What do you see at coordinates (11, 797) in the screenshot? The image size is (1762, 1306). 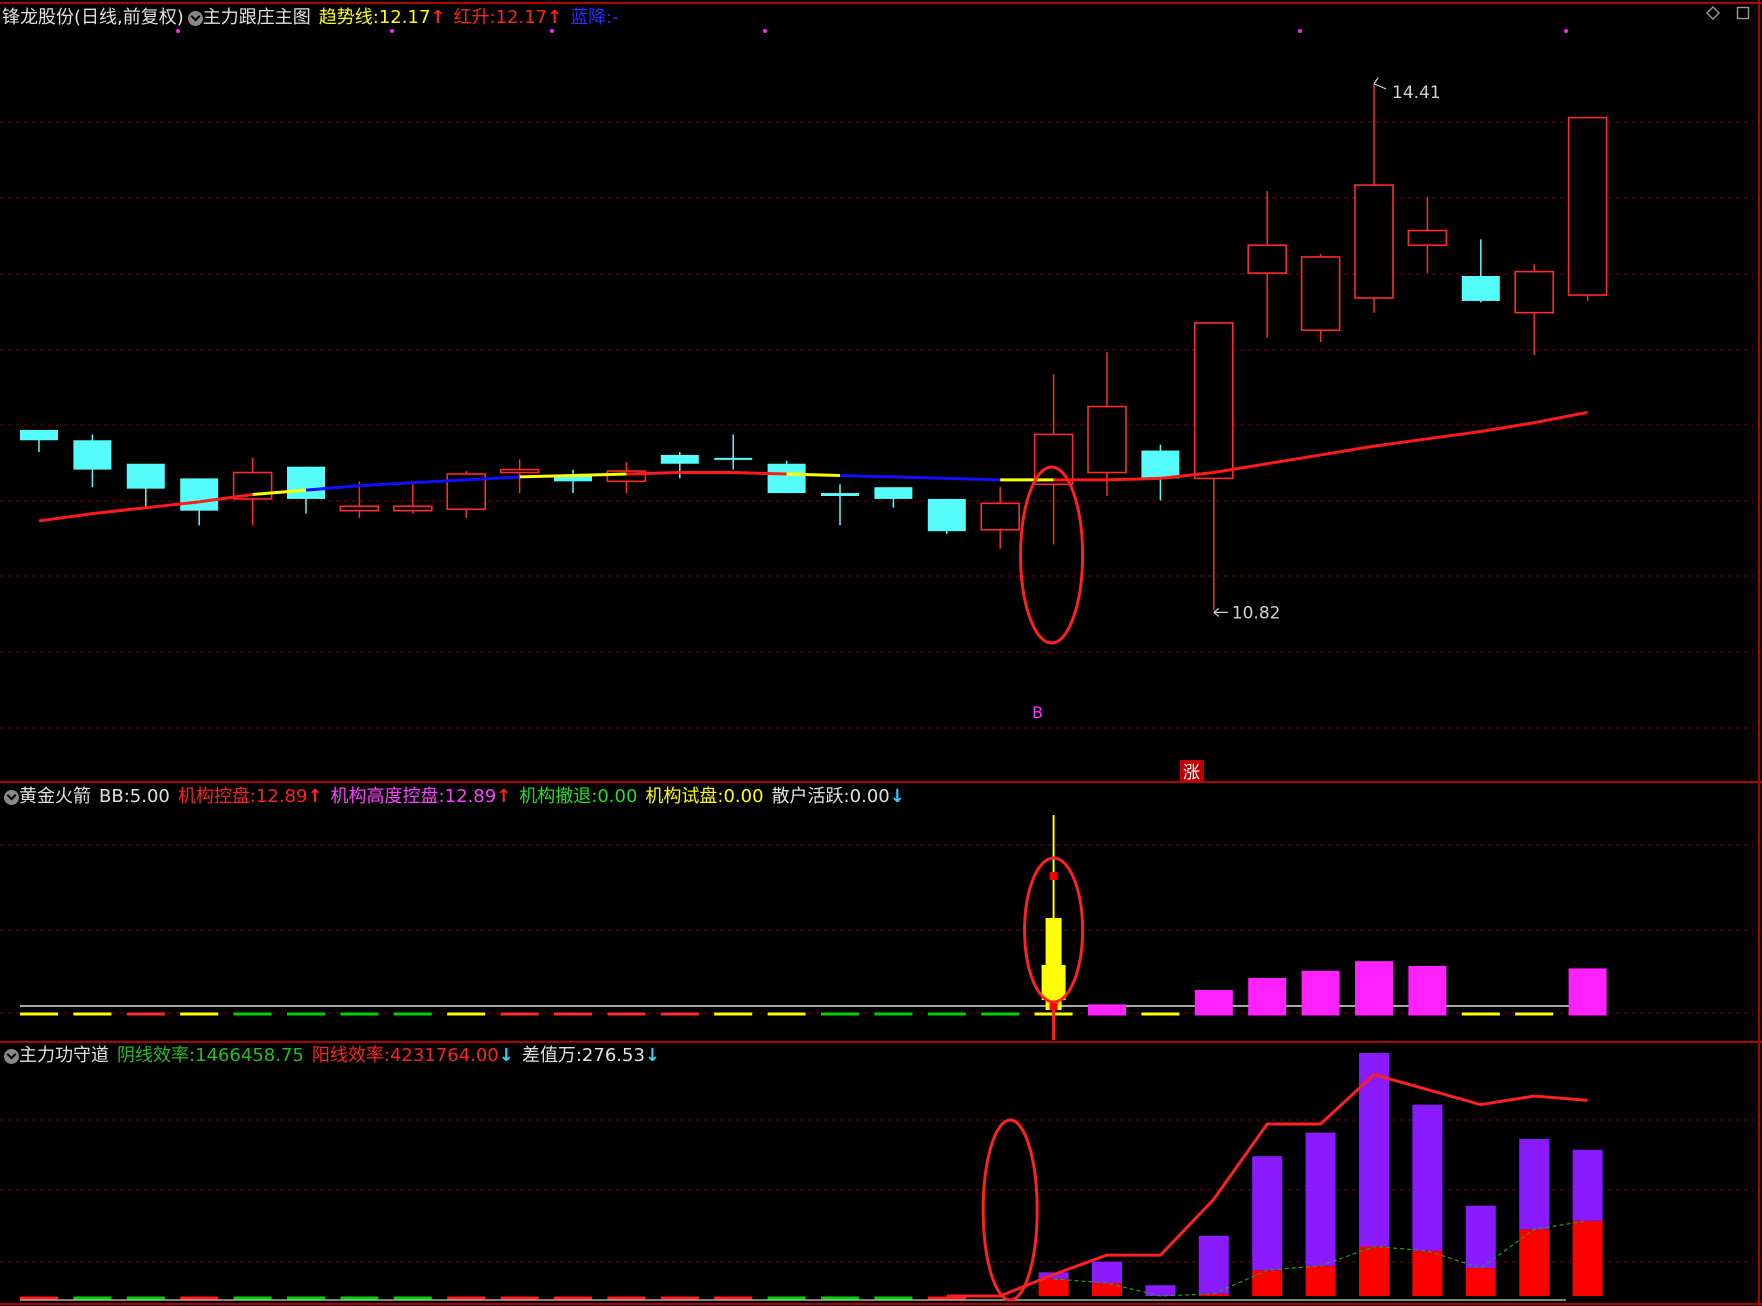 I see `rocket-indicator-toggle-icon` at bounding box center [11, 797].